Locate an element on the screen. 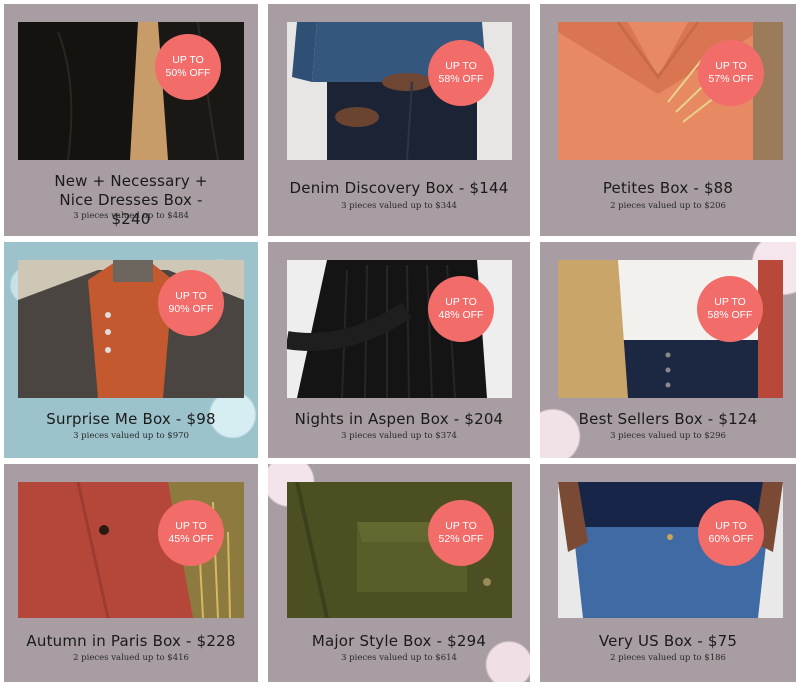 The width and height of the screenshot is (800, 686). box-subtitle: 3 pieces valued up to $344 is located at coordinates (399, 206).